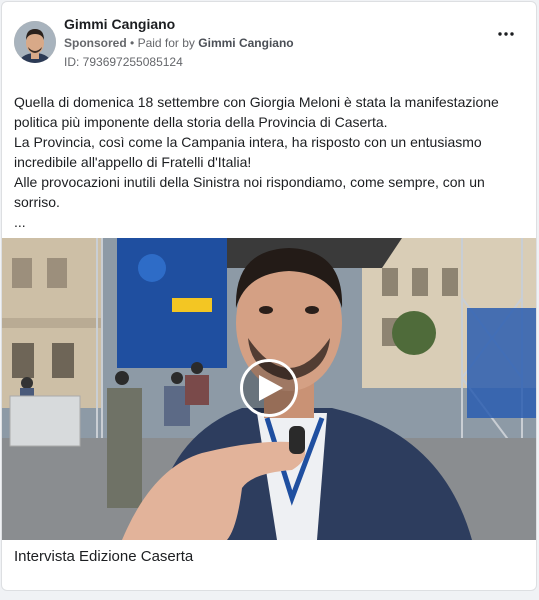 Image resolution: width=539 pixels, height=600 pixels. Describe the element at coordinates (123, 62) in the screenshot. I see `ad-id: ID: 793697255085124` at that location.